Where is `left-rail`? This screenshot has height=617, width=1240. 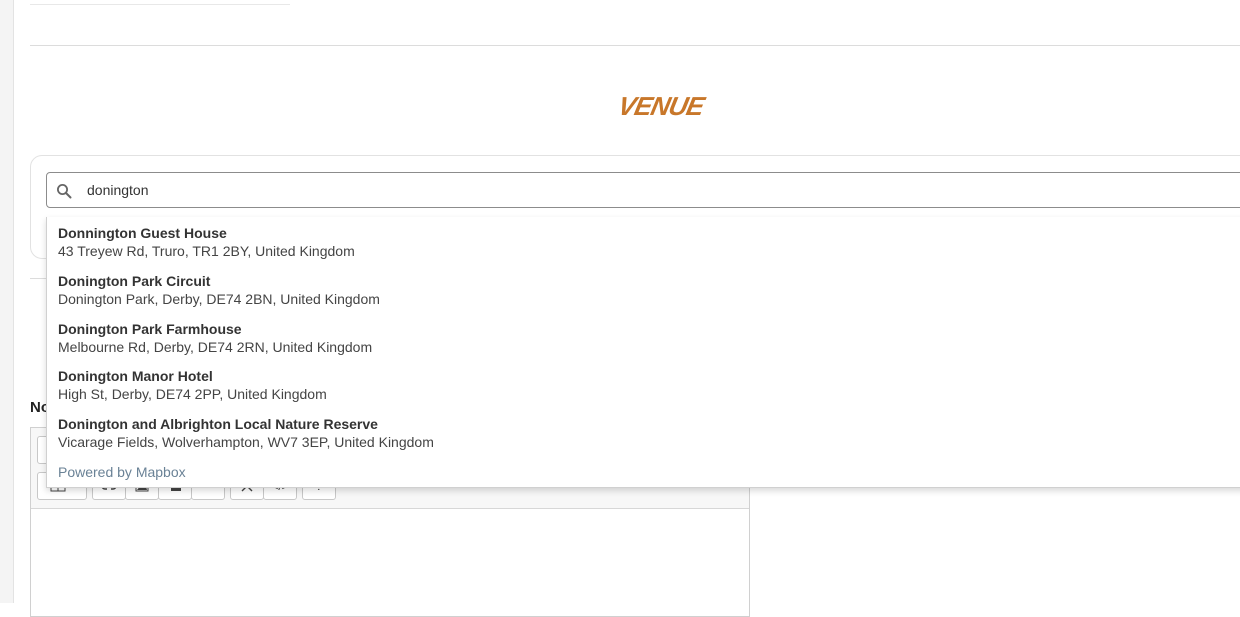
left-rail is located at coordinates (7, 301).